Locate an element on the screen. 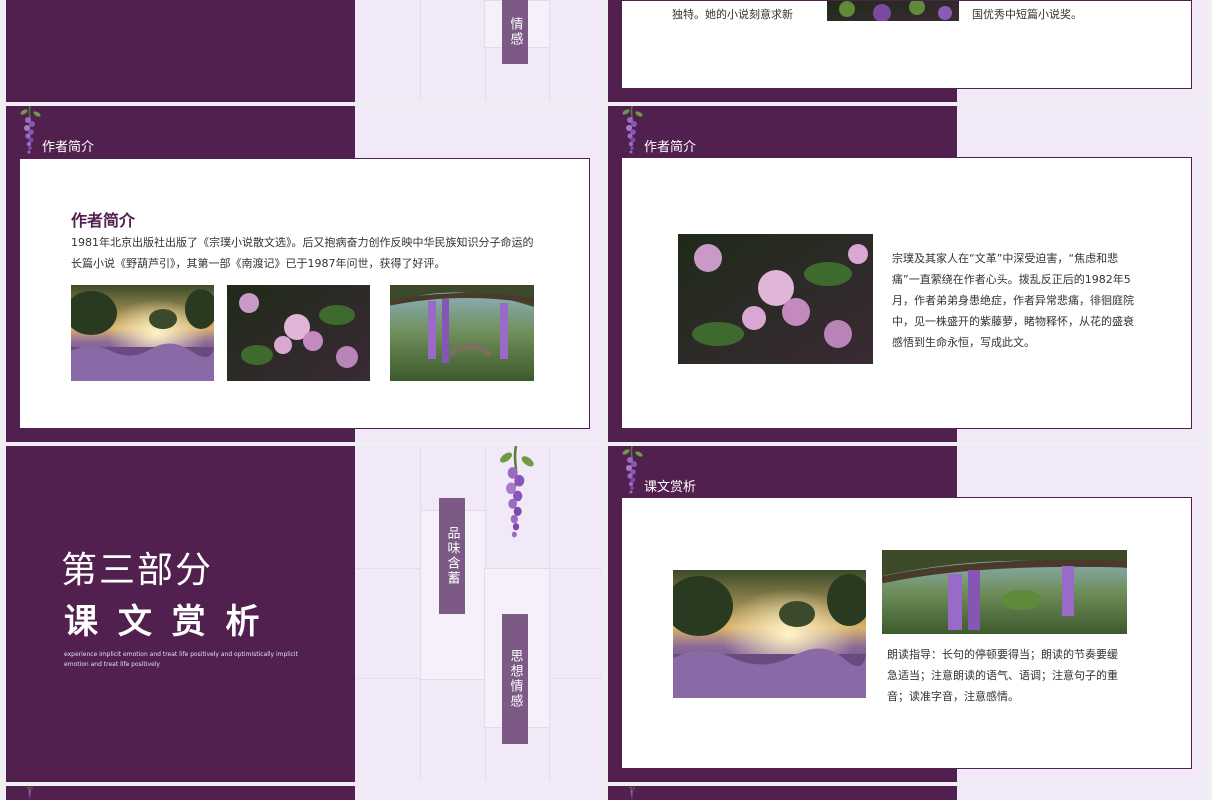  flower-photo-graphic is located at coordinates (893, 11).